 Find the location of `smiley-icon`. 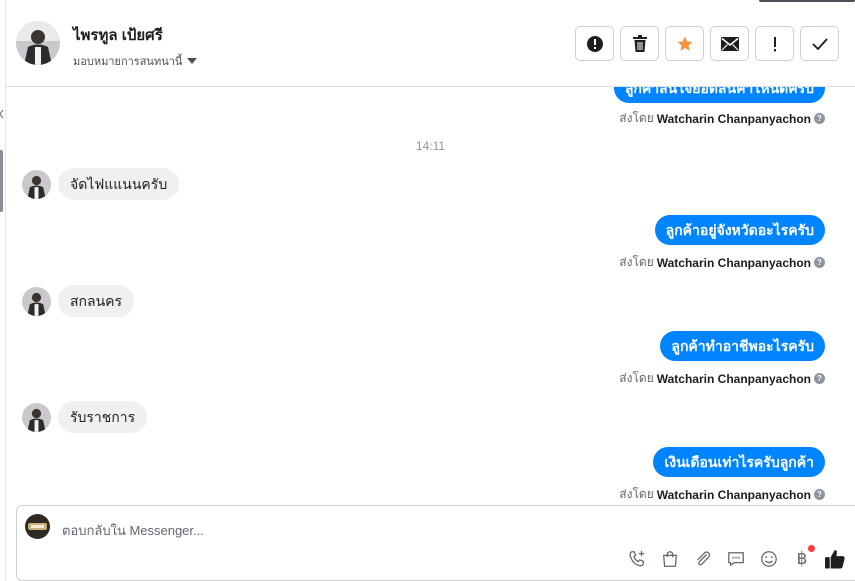

smiley-icon is located at coordinates (769, 559).